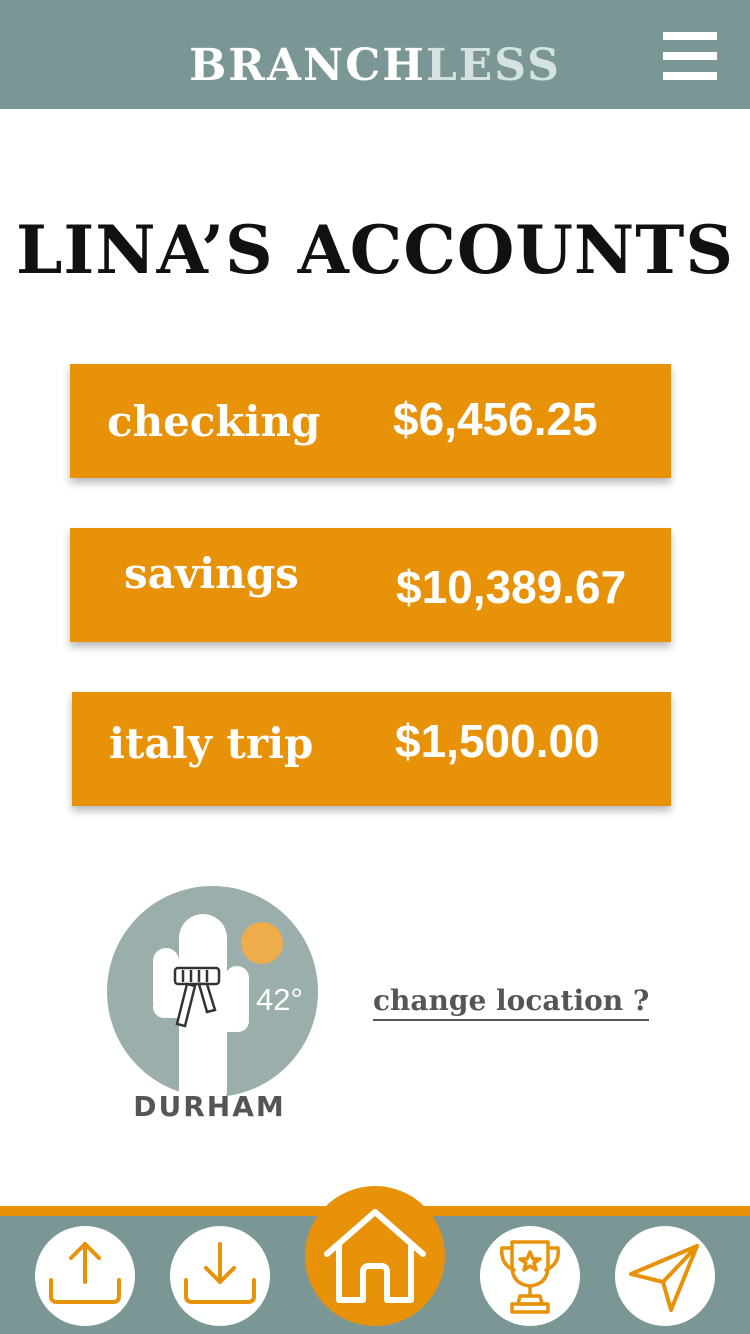 This screenshot has width=750, height=1334. Describe the element at coordinates (211, 573) in the screenshot. I see `account-name: savings` at that location.